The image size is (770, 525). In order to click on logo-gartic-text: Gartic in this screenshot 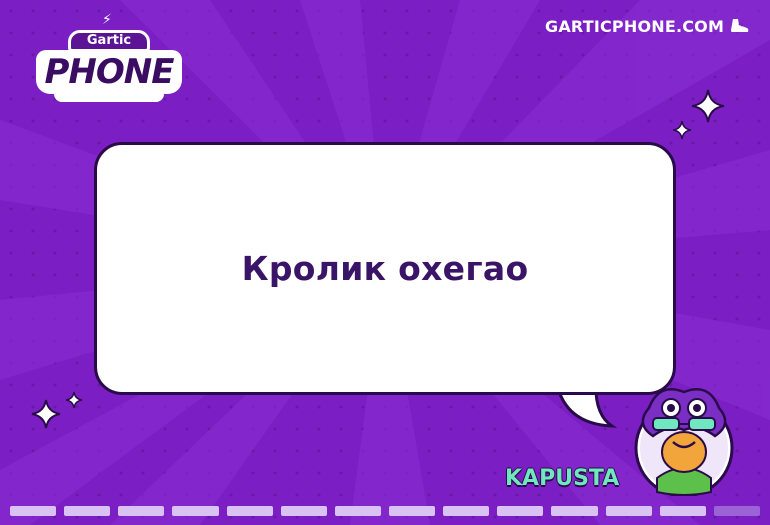, I will do `click(109, 41)`.